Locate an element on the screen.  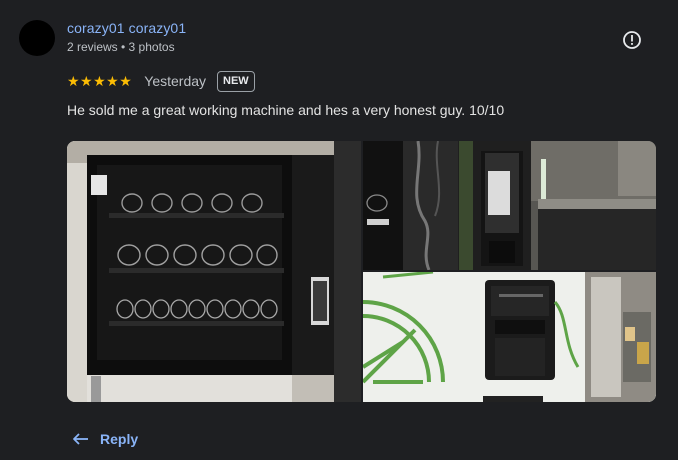
reply-arrow-icon is located at coordinates (80, 439).